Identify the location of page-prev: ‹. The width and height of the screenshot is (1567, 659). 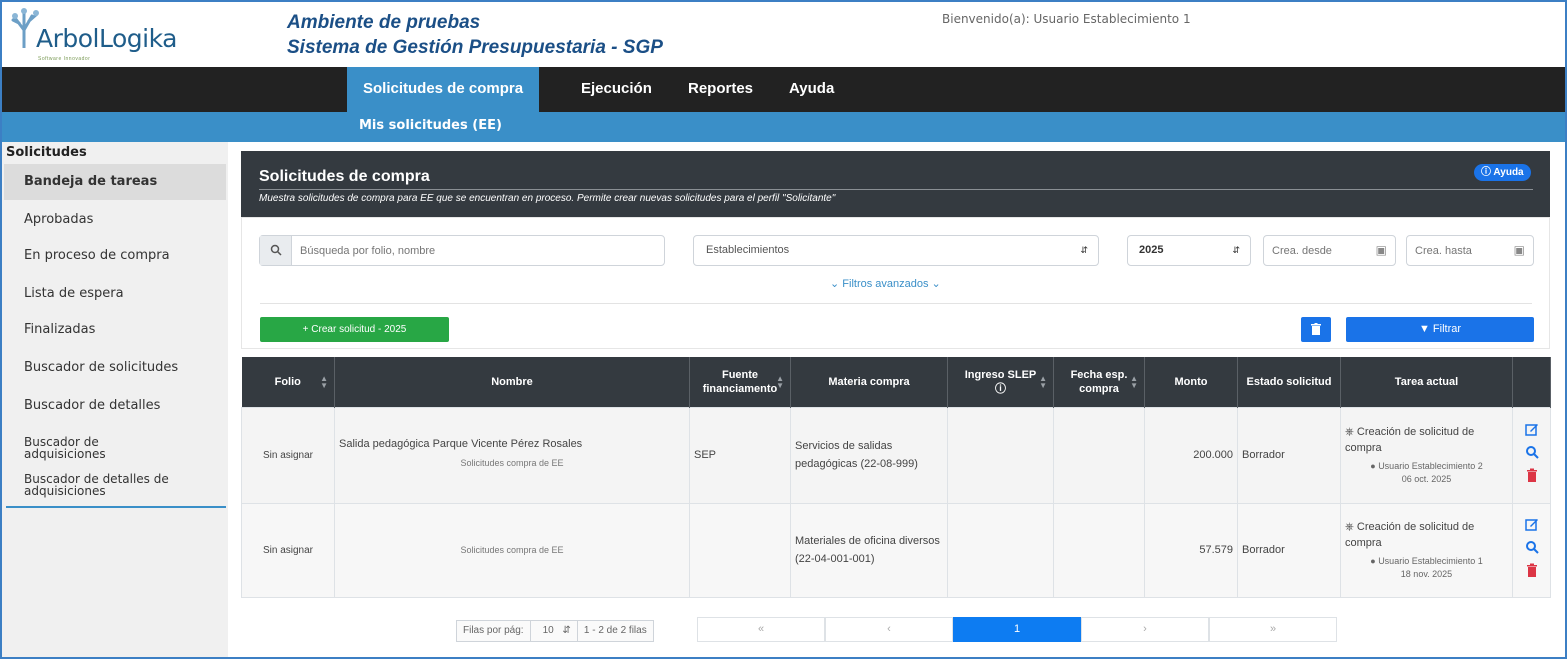
(889, 629).